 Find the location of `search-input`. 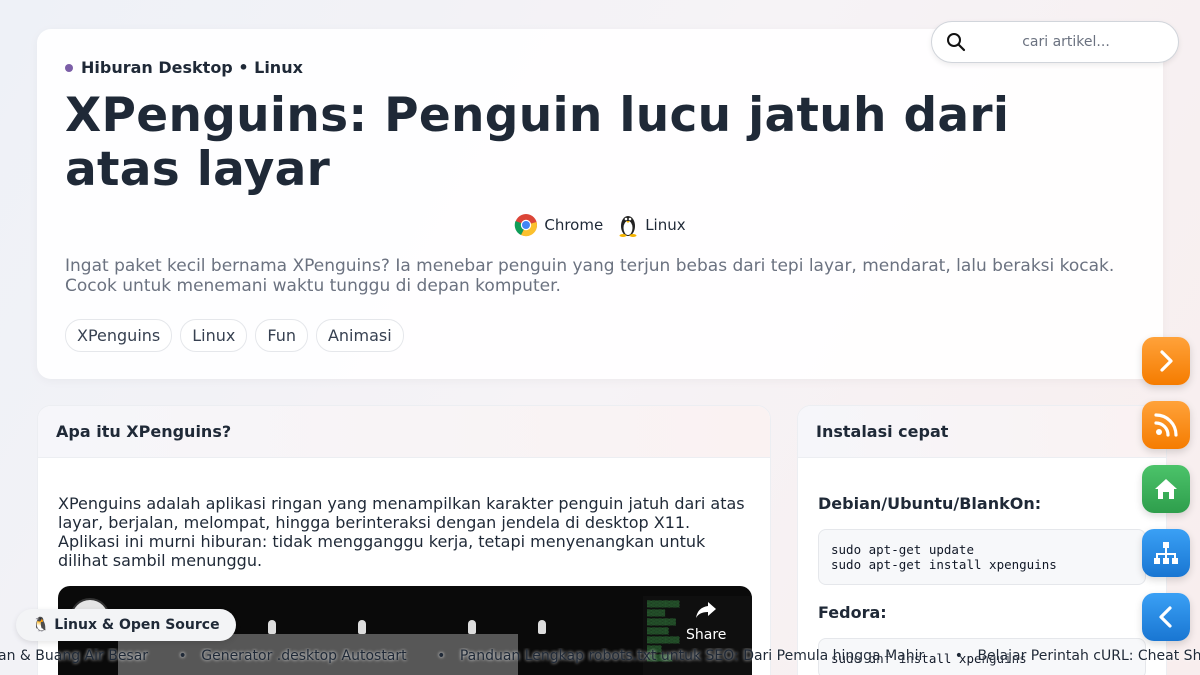

search-input is located at coordinates (1066, 42).